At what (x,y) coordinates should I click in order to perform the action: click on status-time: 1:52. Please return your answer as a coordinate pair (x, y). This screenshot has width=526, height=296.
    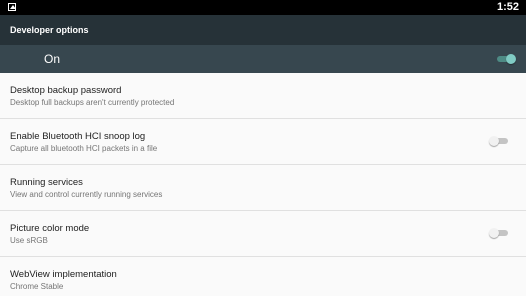
    Looking at the image, I should click on (507, 7).